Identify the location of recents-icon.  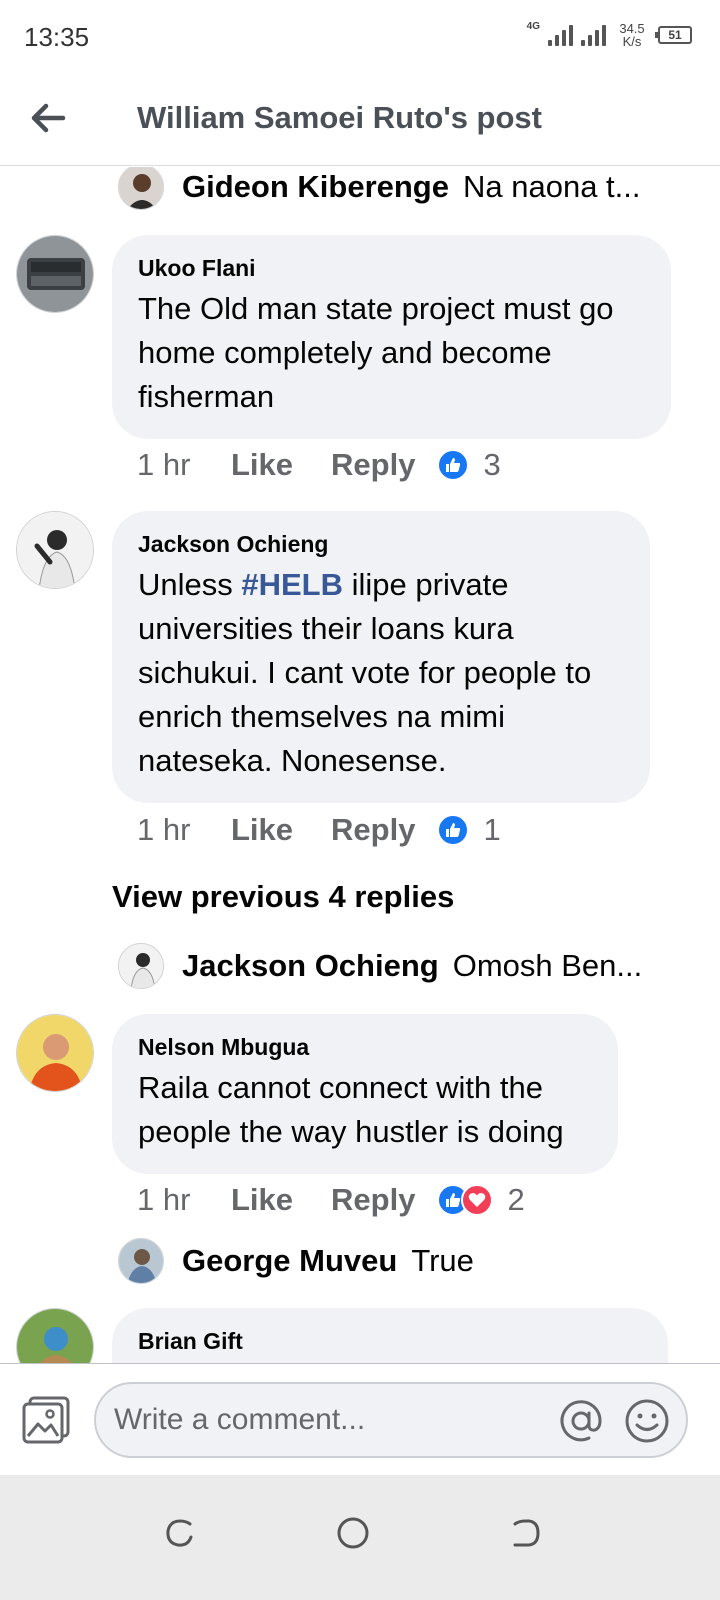
(179, 1533).